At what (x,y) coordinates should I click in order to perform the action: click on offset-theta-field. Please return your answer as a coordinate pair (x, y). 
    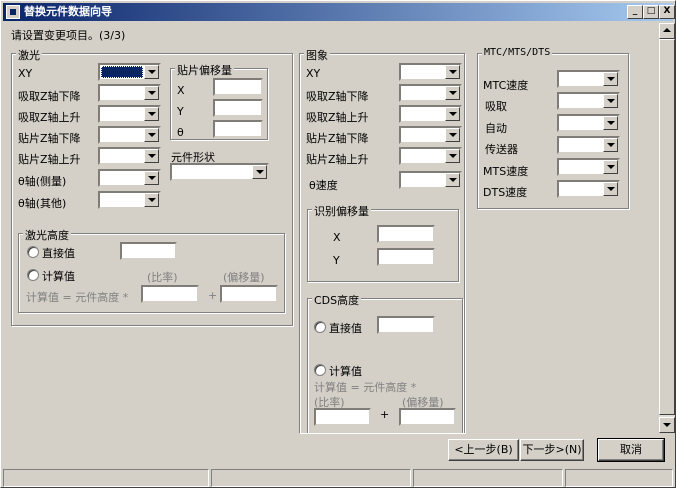
    Looking at the image, I should click on (238, 129).